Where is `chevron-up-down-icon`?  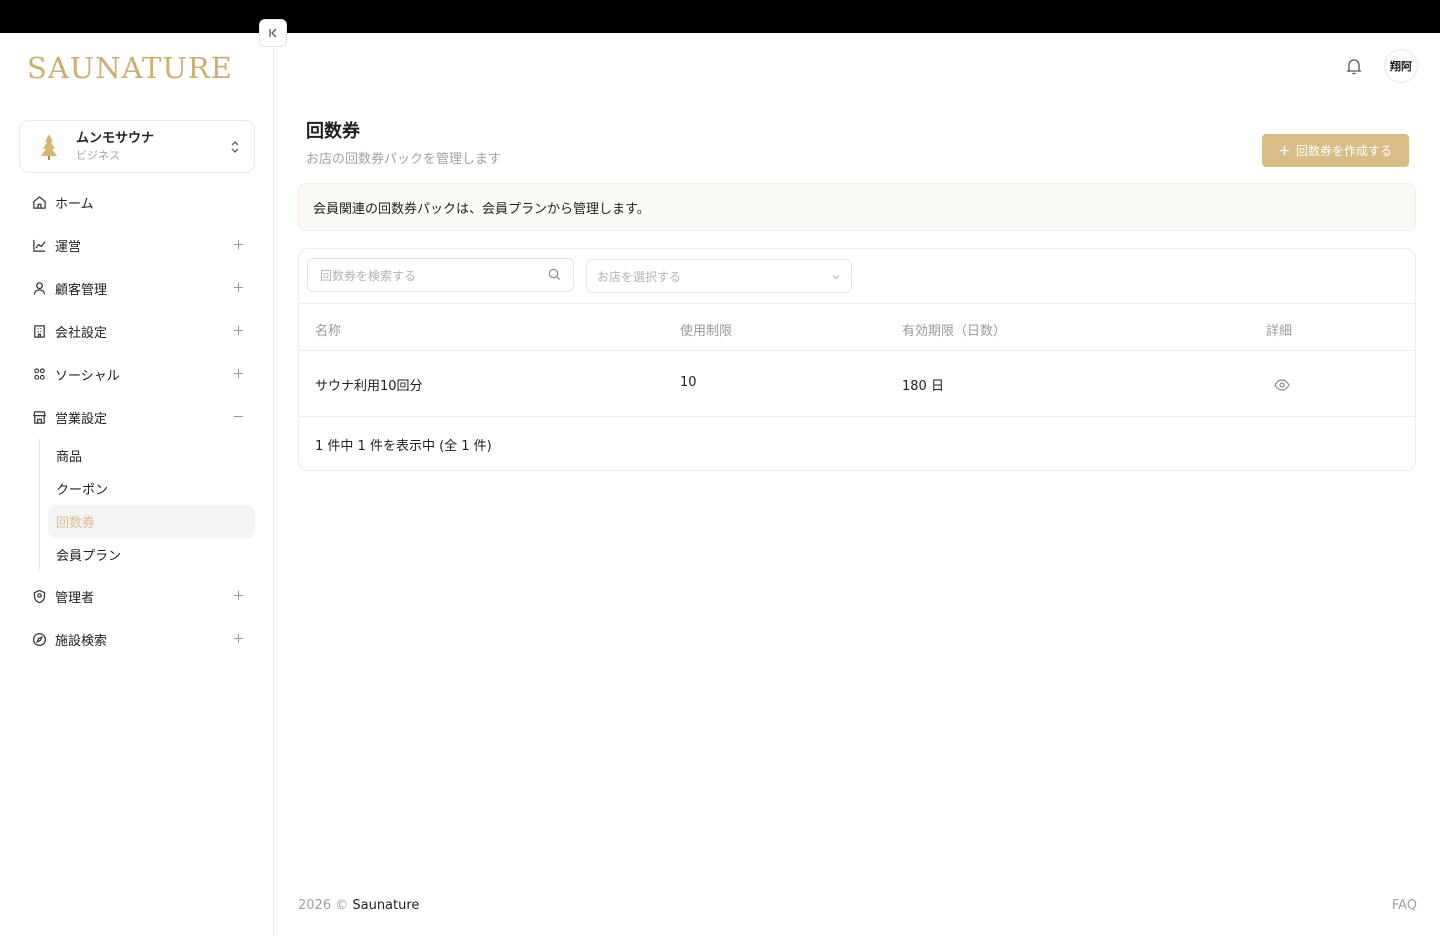 chevron-up-down-icon is located at coordinates (235, 148).